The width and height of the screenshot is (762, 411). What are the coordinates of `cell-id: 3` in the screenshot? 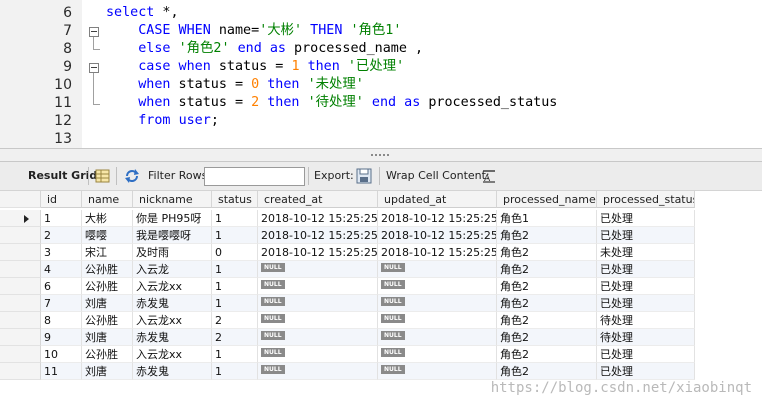 It's located at (61, 252).